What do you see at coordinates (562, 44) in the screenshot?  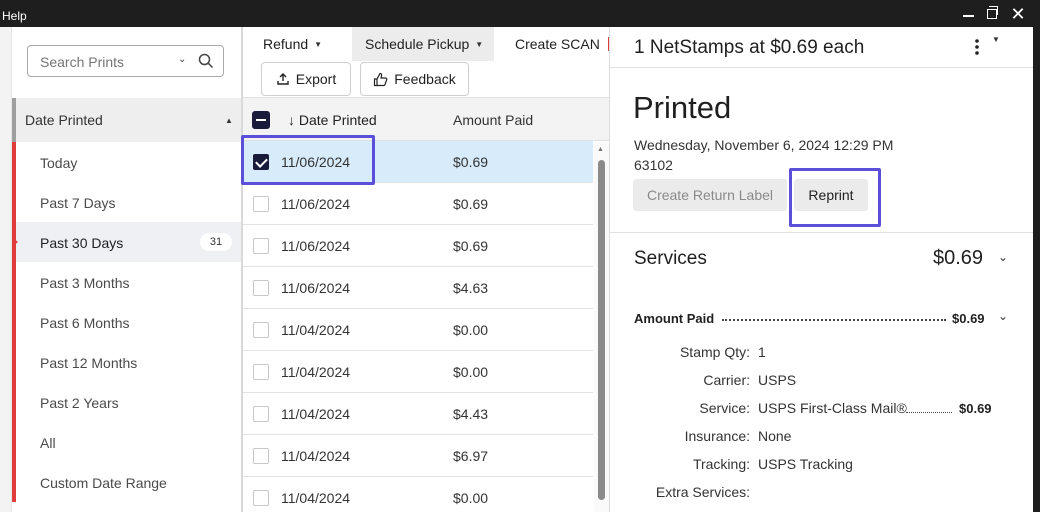 I see `create-scan-button: Create SCAN` at bounding box center [562, 44].